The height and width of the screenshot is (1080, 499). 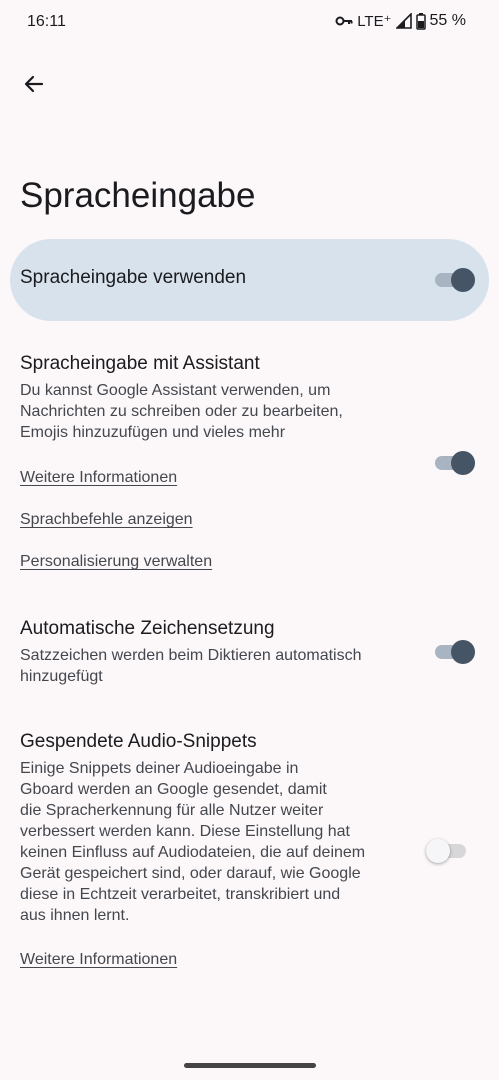 What do you see at coordinates (249, 280) in the screenshot?
I see `master-toggle-card: Spracheingabe verwenden` at bounding box center [249, 280].